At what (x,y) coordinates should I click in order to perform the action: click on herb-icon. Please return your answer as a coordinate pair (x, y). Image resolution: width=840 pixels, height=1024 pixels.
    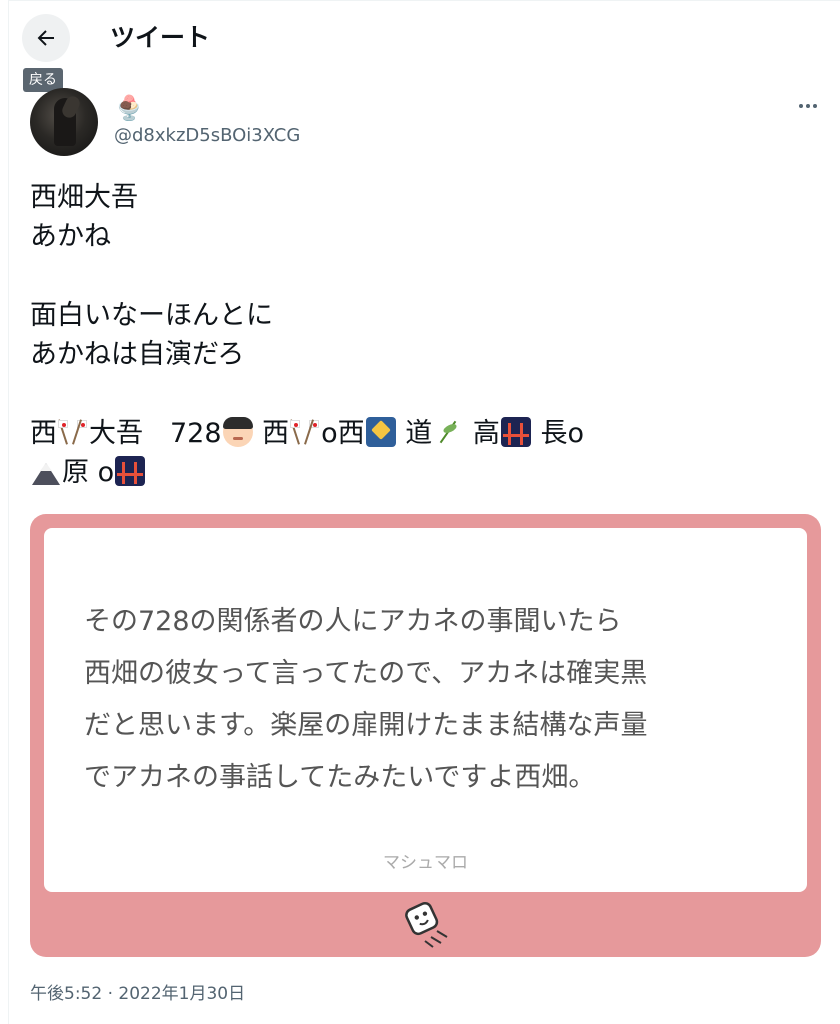
    Looking at the image, I should click on (448, 432).